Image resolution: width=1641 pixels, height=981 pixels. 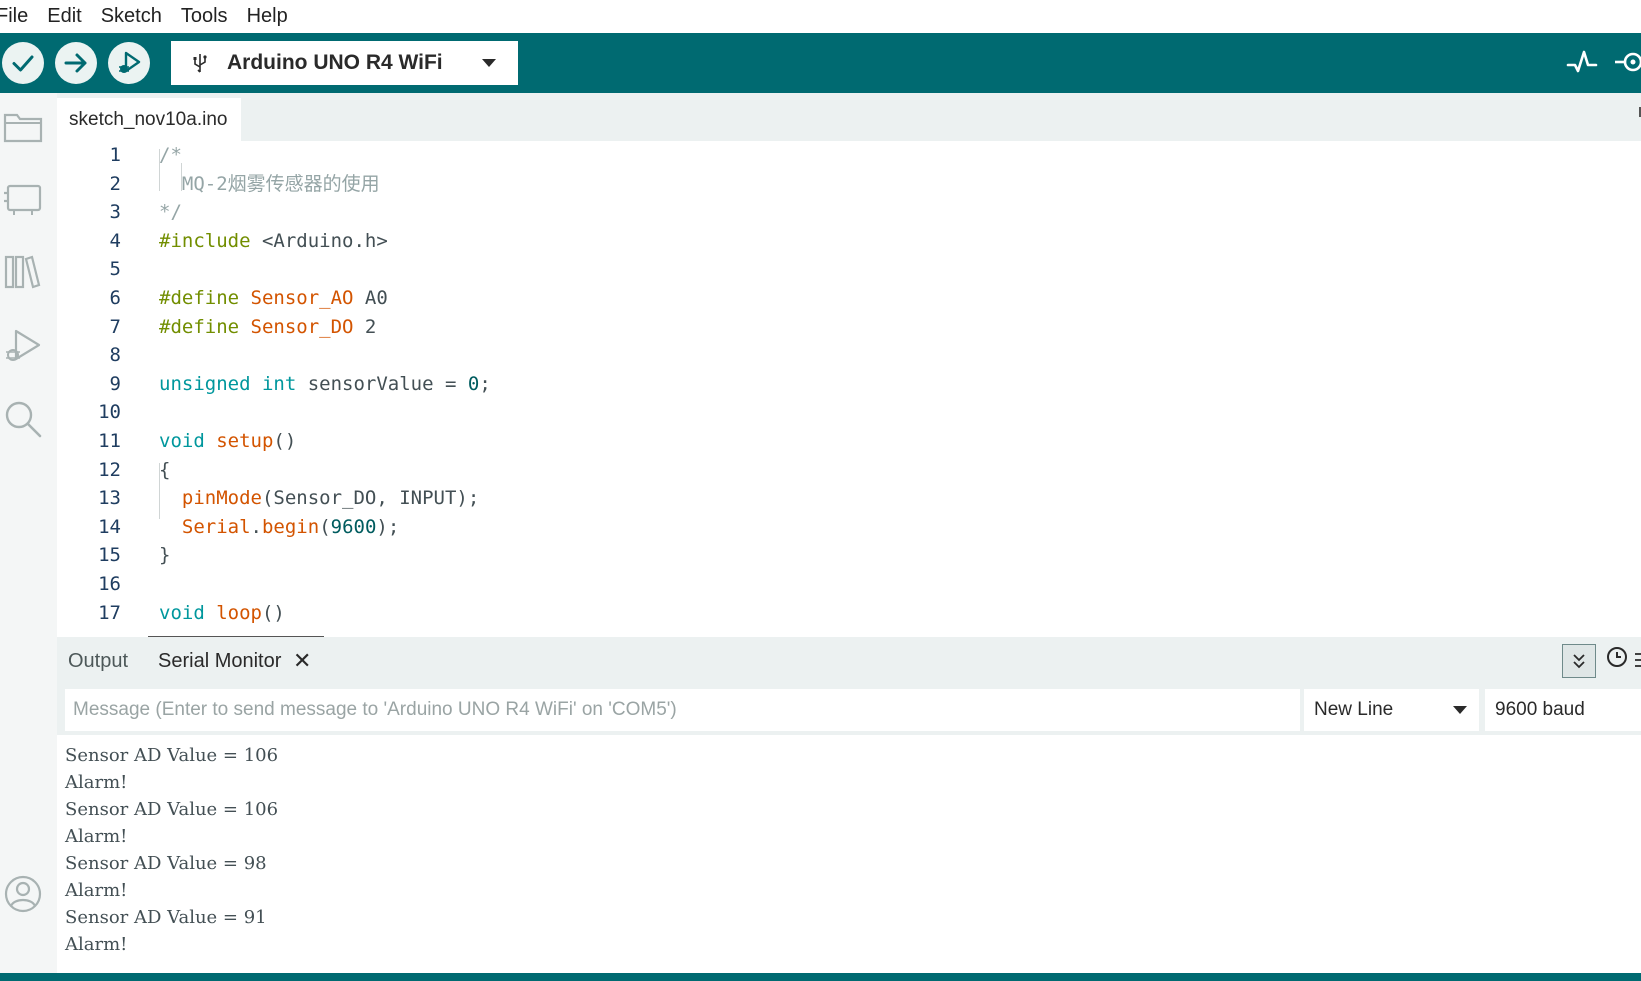 What do you see at coordinates (23, 894) in the screenshot?
I see `account-icon` at bounding box center [23, 894].